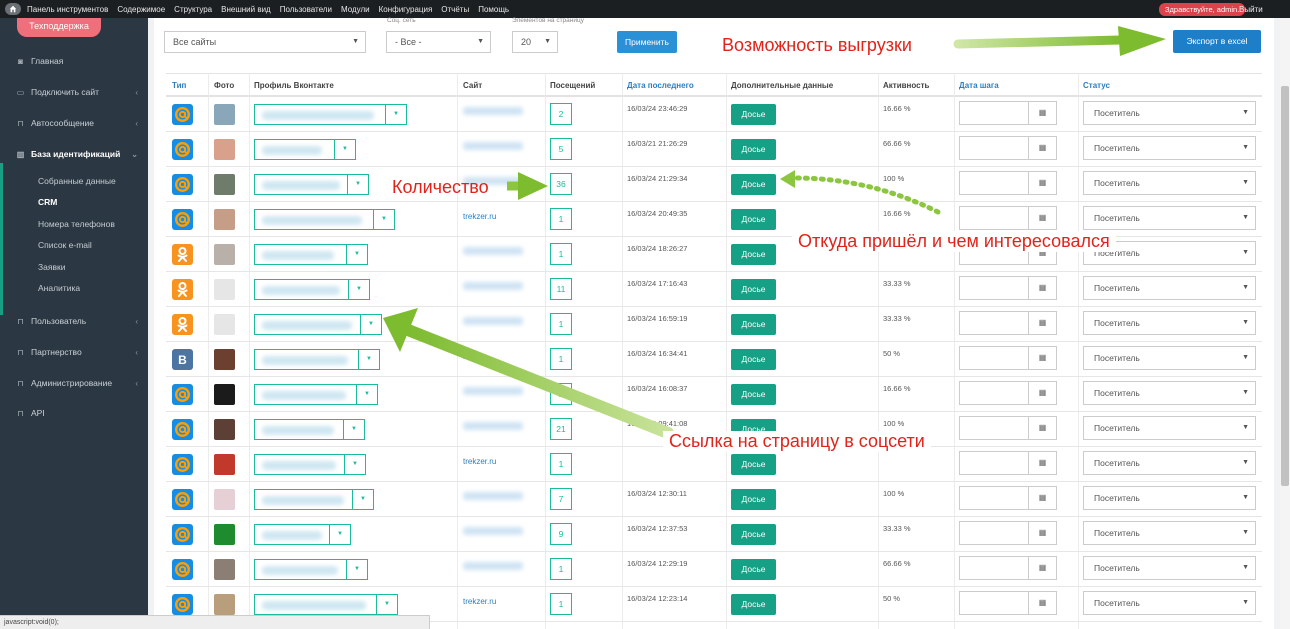 The image size is (1290, 629). I want to click on sidebar-subitem-collected-data: Собранные данные, so click(77, 181).